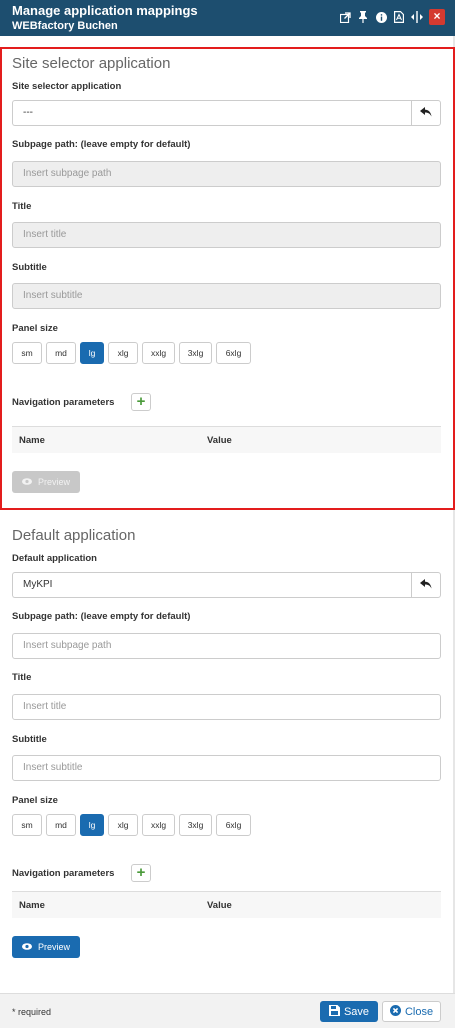  I want to click on site-selector-nav-params-label: Navigation parameters, so click(63, 402).